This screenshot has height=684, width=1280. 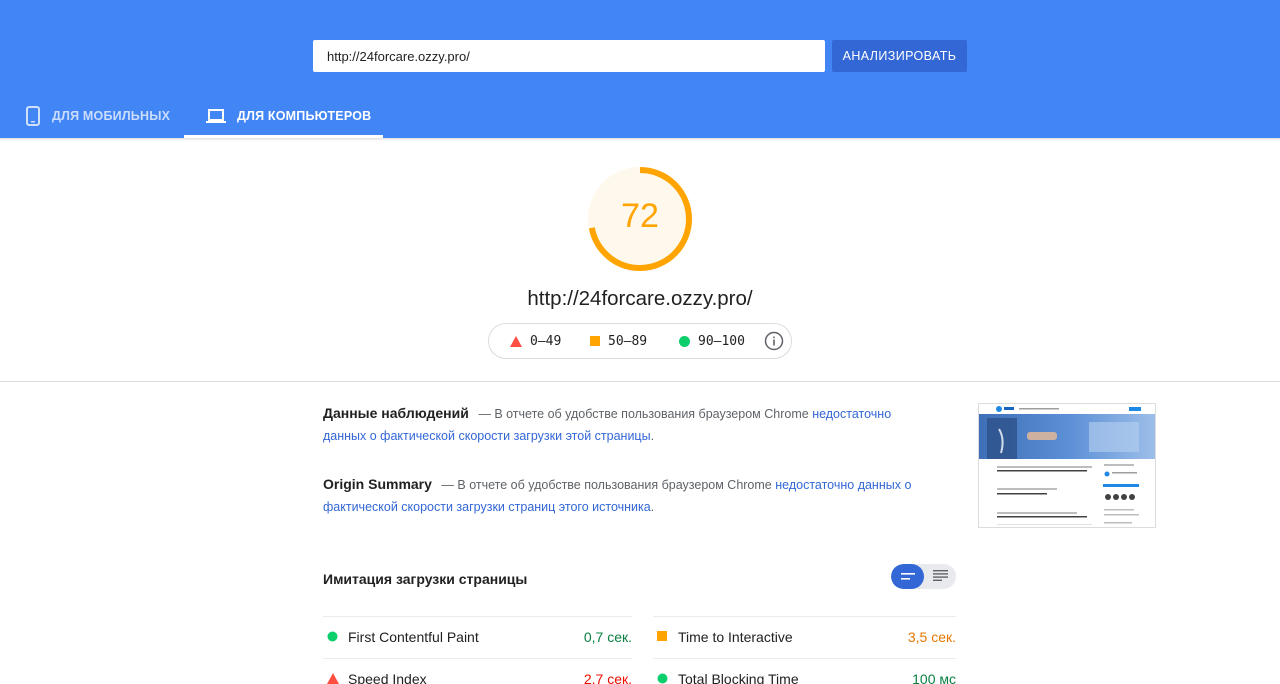 I want to click on laptop-icon, so click(x=216, y=116).